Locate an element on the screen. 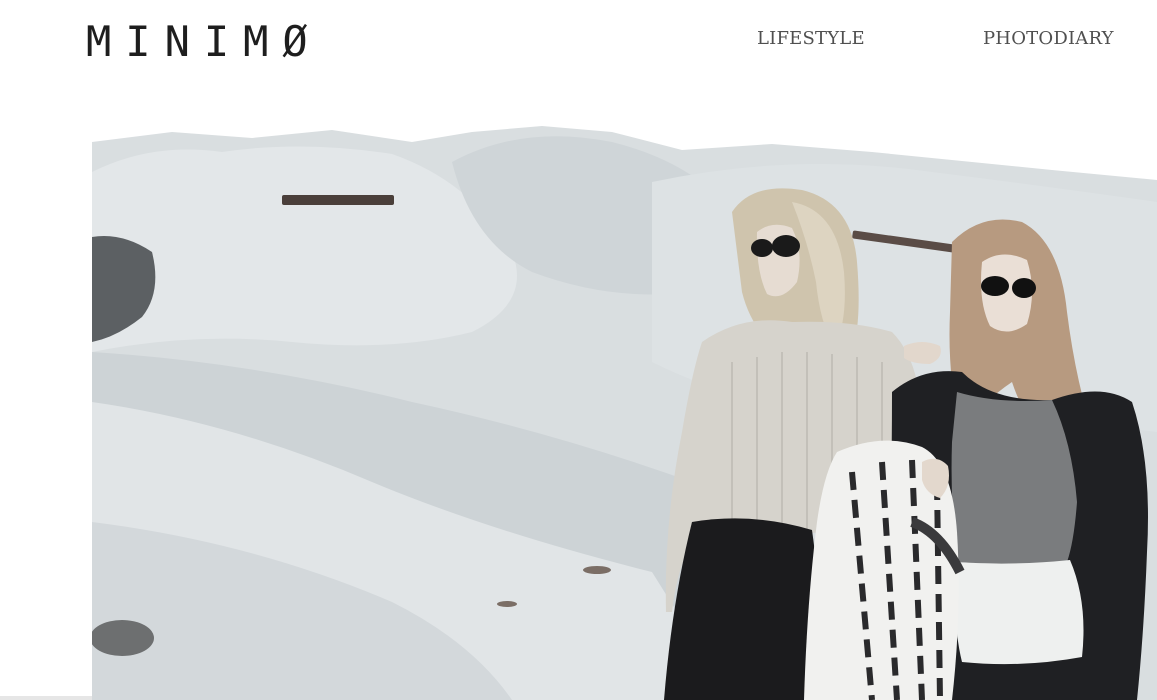  nav-lifestyle: LIFESTYLE is located at coordinates (811, 42).